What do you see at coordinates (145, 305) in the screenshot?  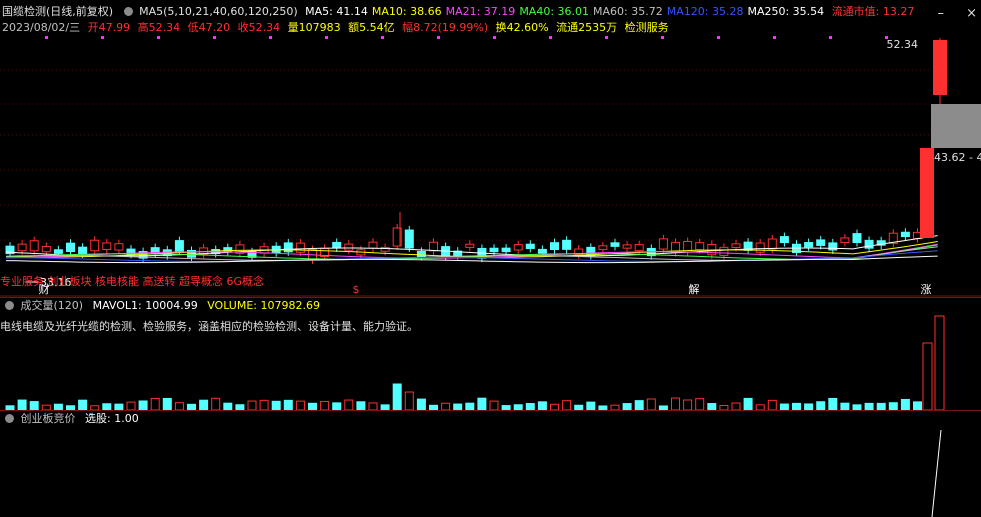 I see `mavol-value: MAVOL1: 10004.99` at bounding box center [145, 305].